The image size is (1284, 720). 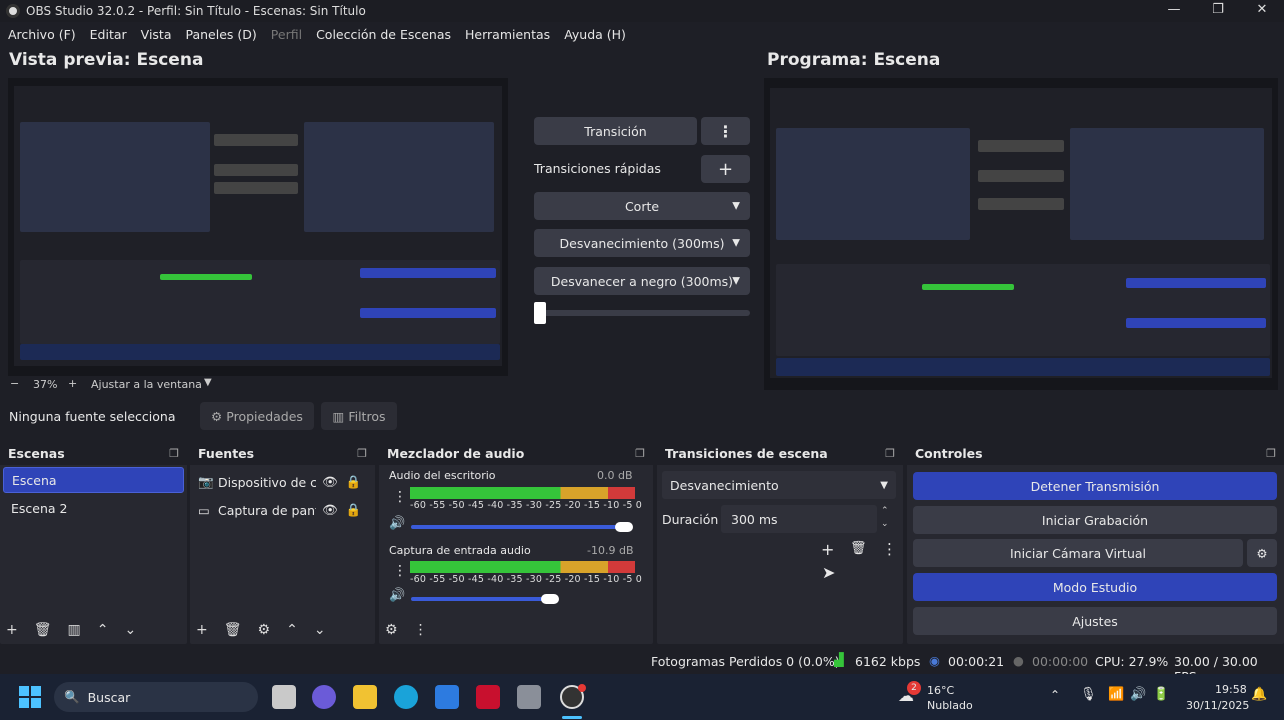 What do you see at coordinates (447, 697) in the screenshot?
I see `store-icon` at bounding box center [447, 697].